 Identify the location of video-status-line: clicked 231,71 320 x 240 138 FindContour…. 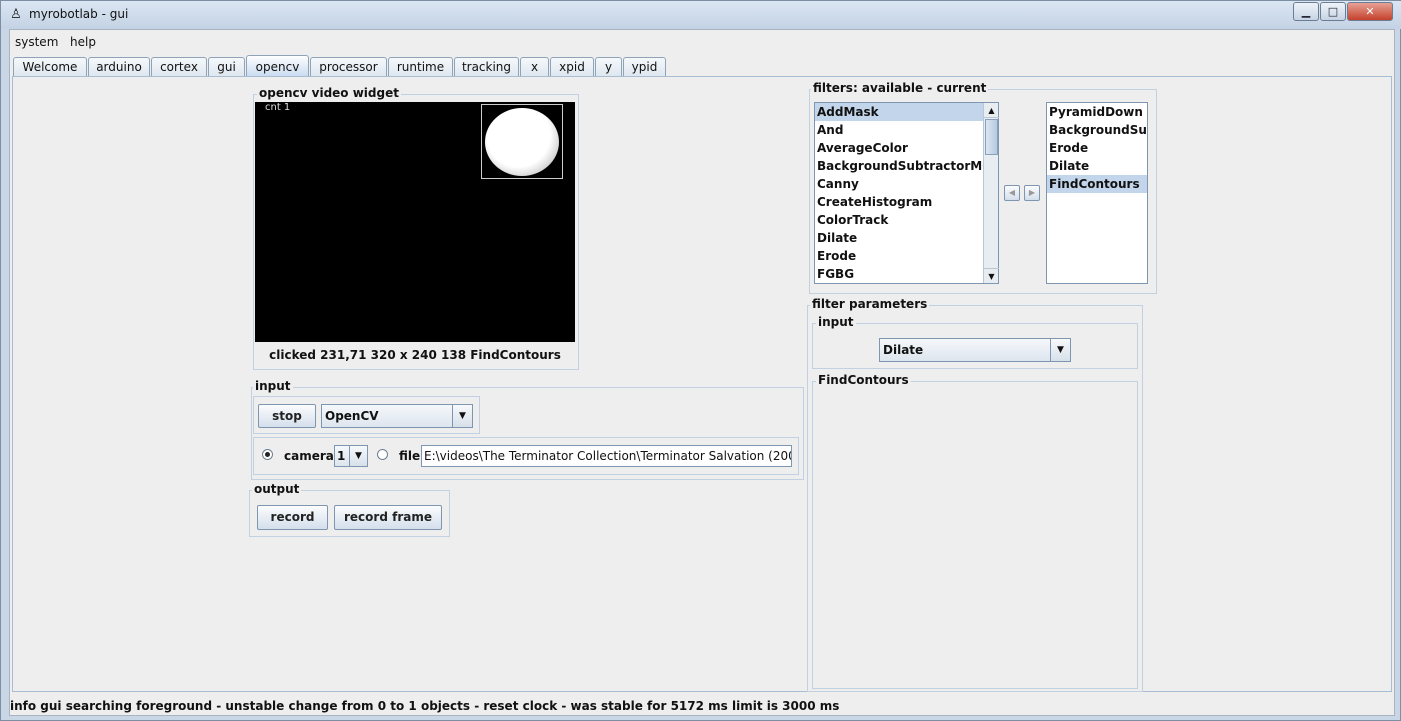
(415, 355).